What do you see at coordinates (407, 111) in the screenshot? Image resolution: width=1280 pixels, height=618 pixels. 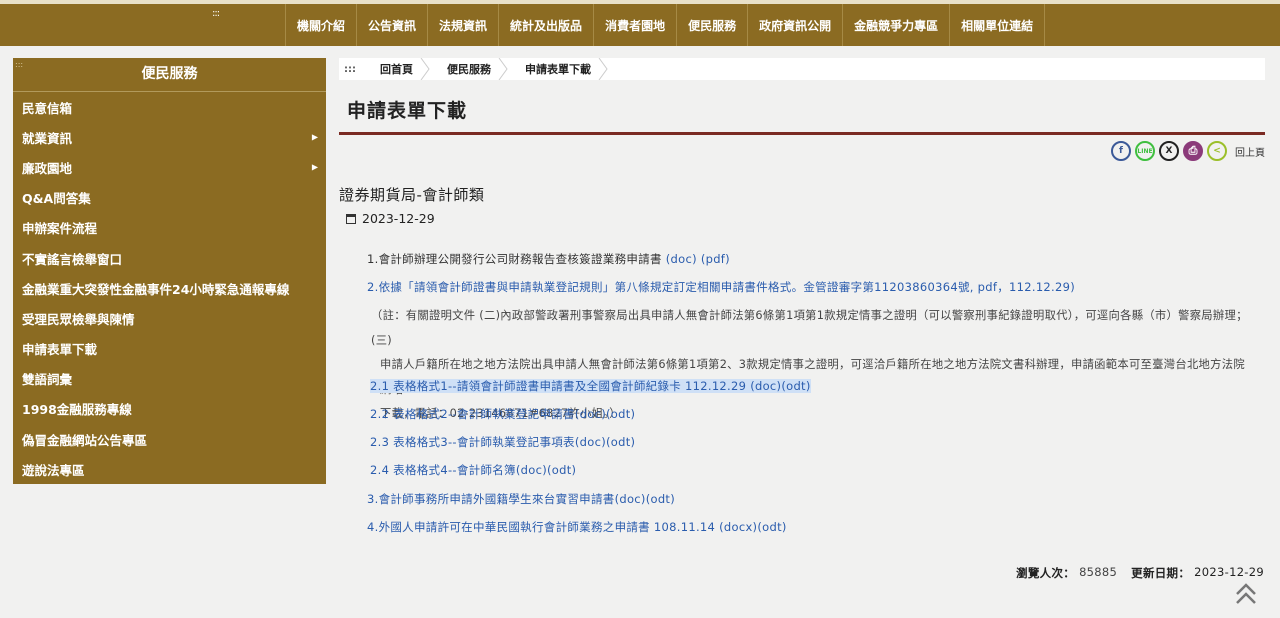 I see `page-title: 申請表單下載` at bounding box center [407, 111].